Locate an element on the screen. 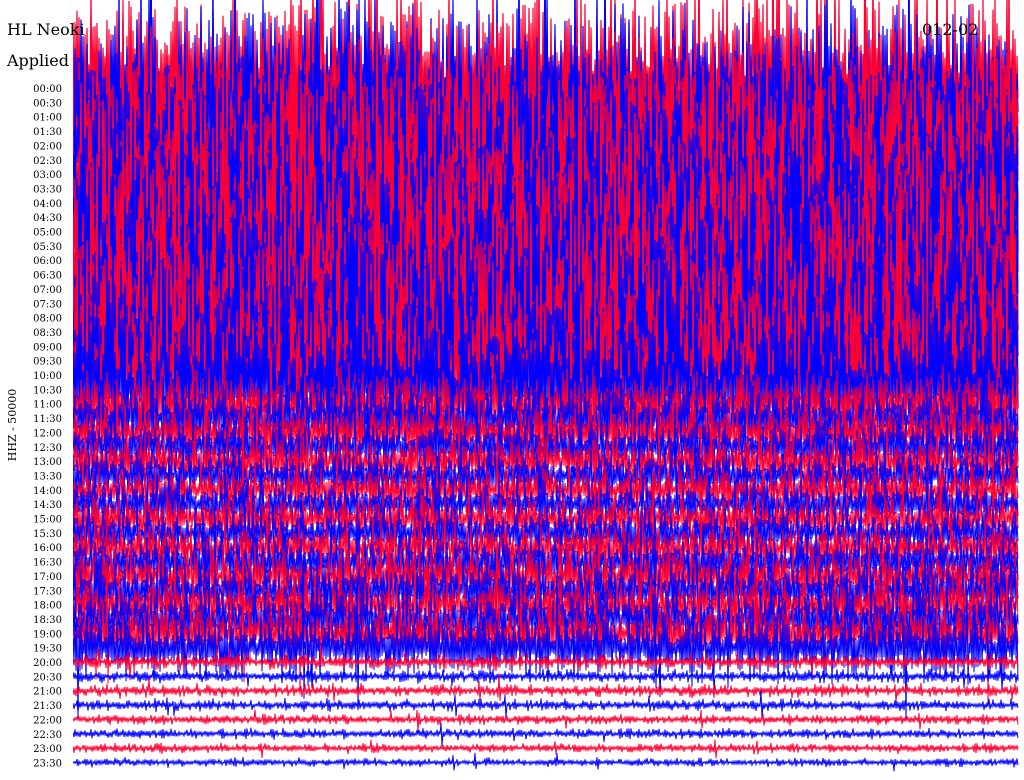  filter-subtitle: Applied is located at coordinates (38, 60).